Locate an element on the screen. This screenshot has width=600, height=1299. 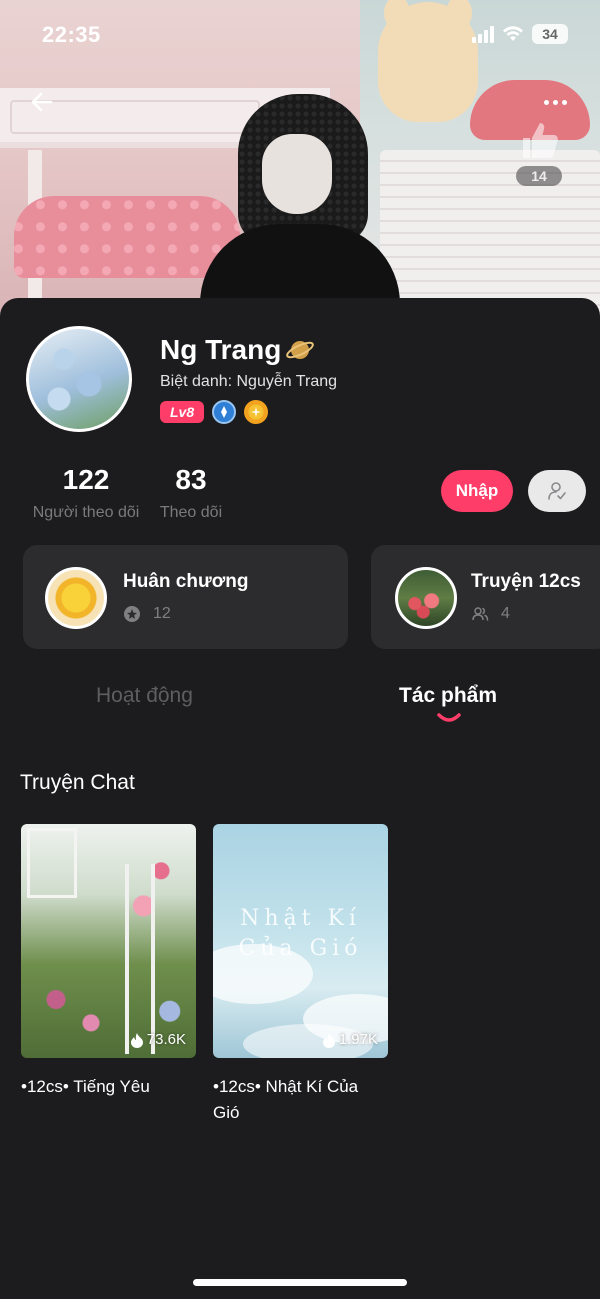
status-indicators: 34 is located at coordinates (520, 34).